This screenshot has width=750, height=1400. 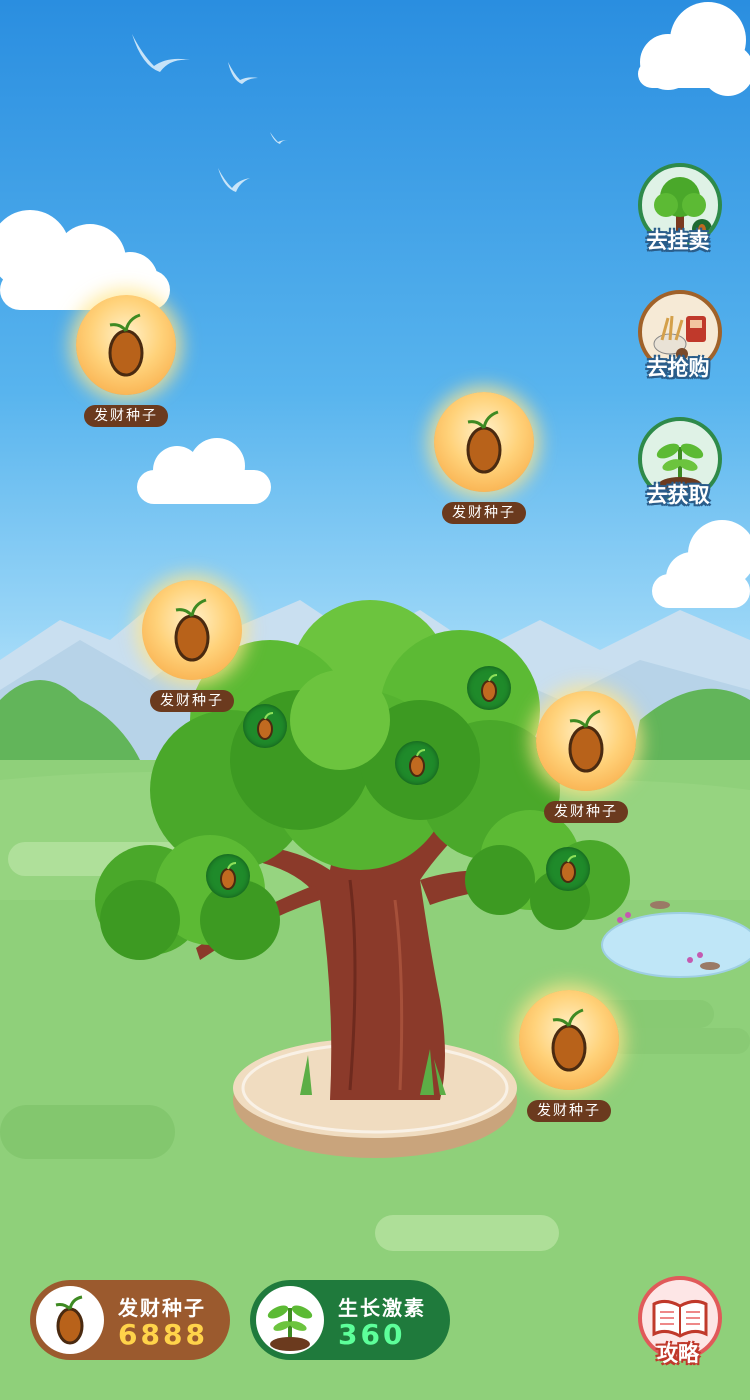 What do you see at coordinates (678, 1354) in the screenshot?
I see `guide-button-label: 攻略` at bounding box center [678, 1354].